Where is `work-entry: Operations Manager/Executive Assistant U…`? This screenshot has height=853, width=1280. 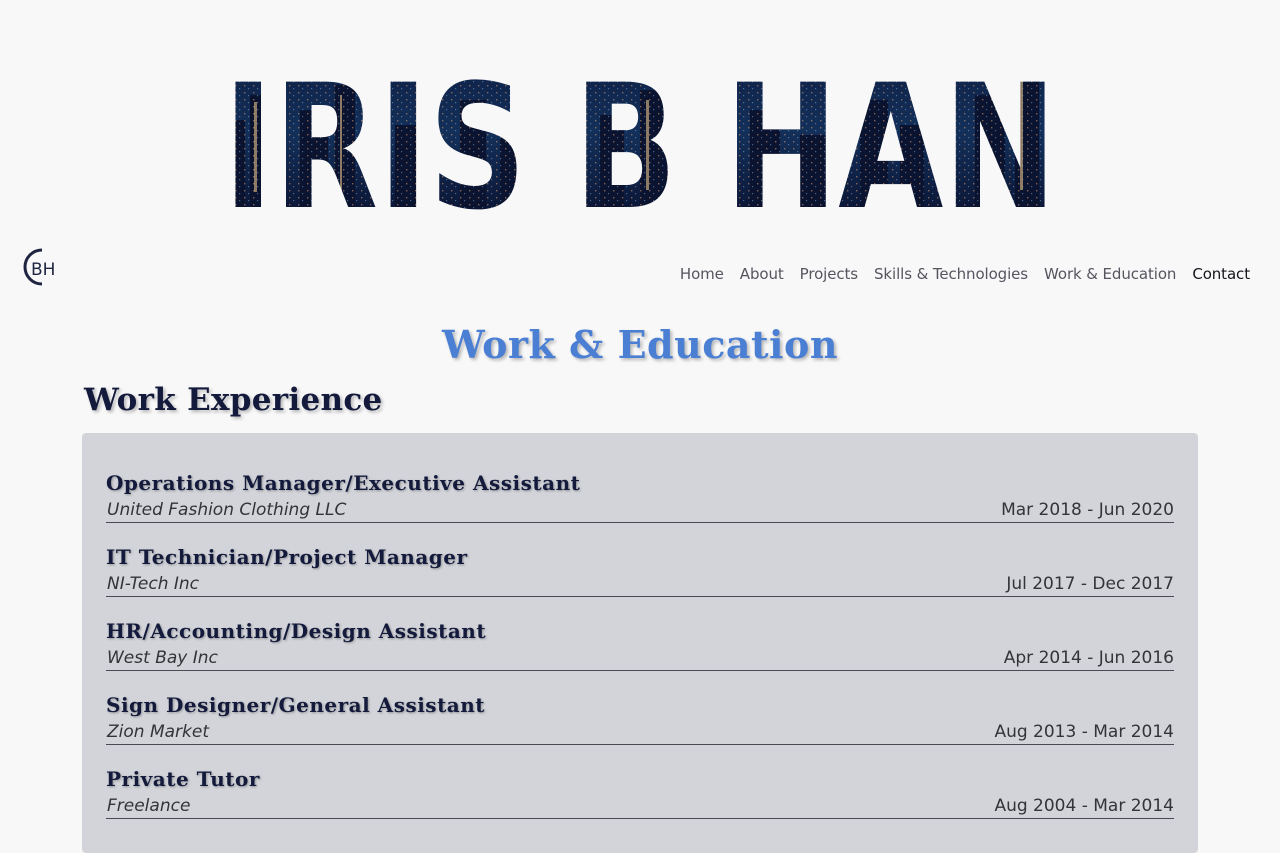 work-entry: Operations Manager/Executive Assistant U… is located at coordinates (640, 486).